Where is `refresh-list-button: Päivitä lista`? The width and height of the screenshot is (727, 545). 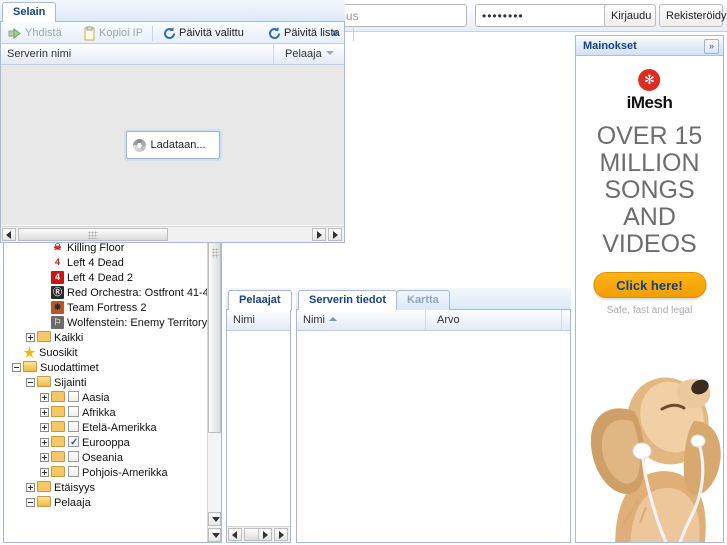
refresh-list-button: Päivitä lista is located at coordinates (303, 33).